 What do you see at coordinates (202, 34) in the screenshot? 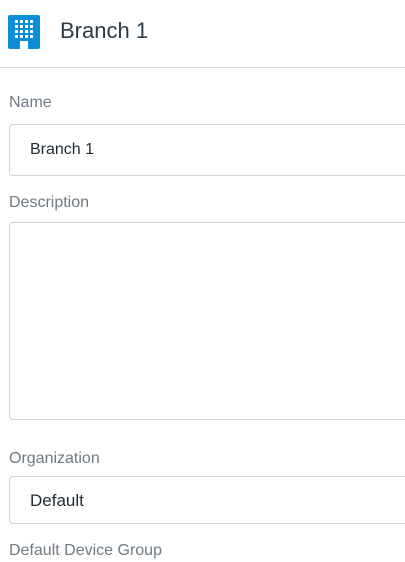
I see `panel-header: Branch 1` at bounding box center [202, 34].